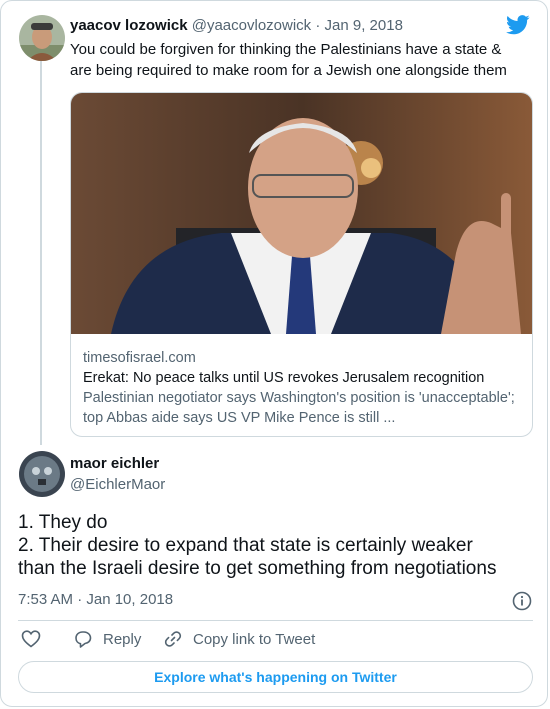 This screenshot has width=550, height=709. What do you see at coordinates (518, 25) in the screenshot?
I see `twitter-bird-icon` at bounding box center [518, 25].